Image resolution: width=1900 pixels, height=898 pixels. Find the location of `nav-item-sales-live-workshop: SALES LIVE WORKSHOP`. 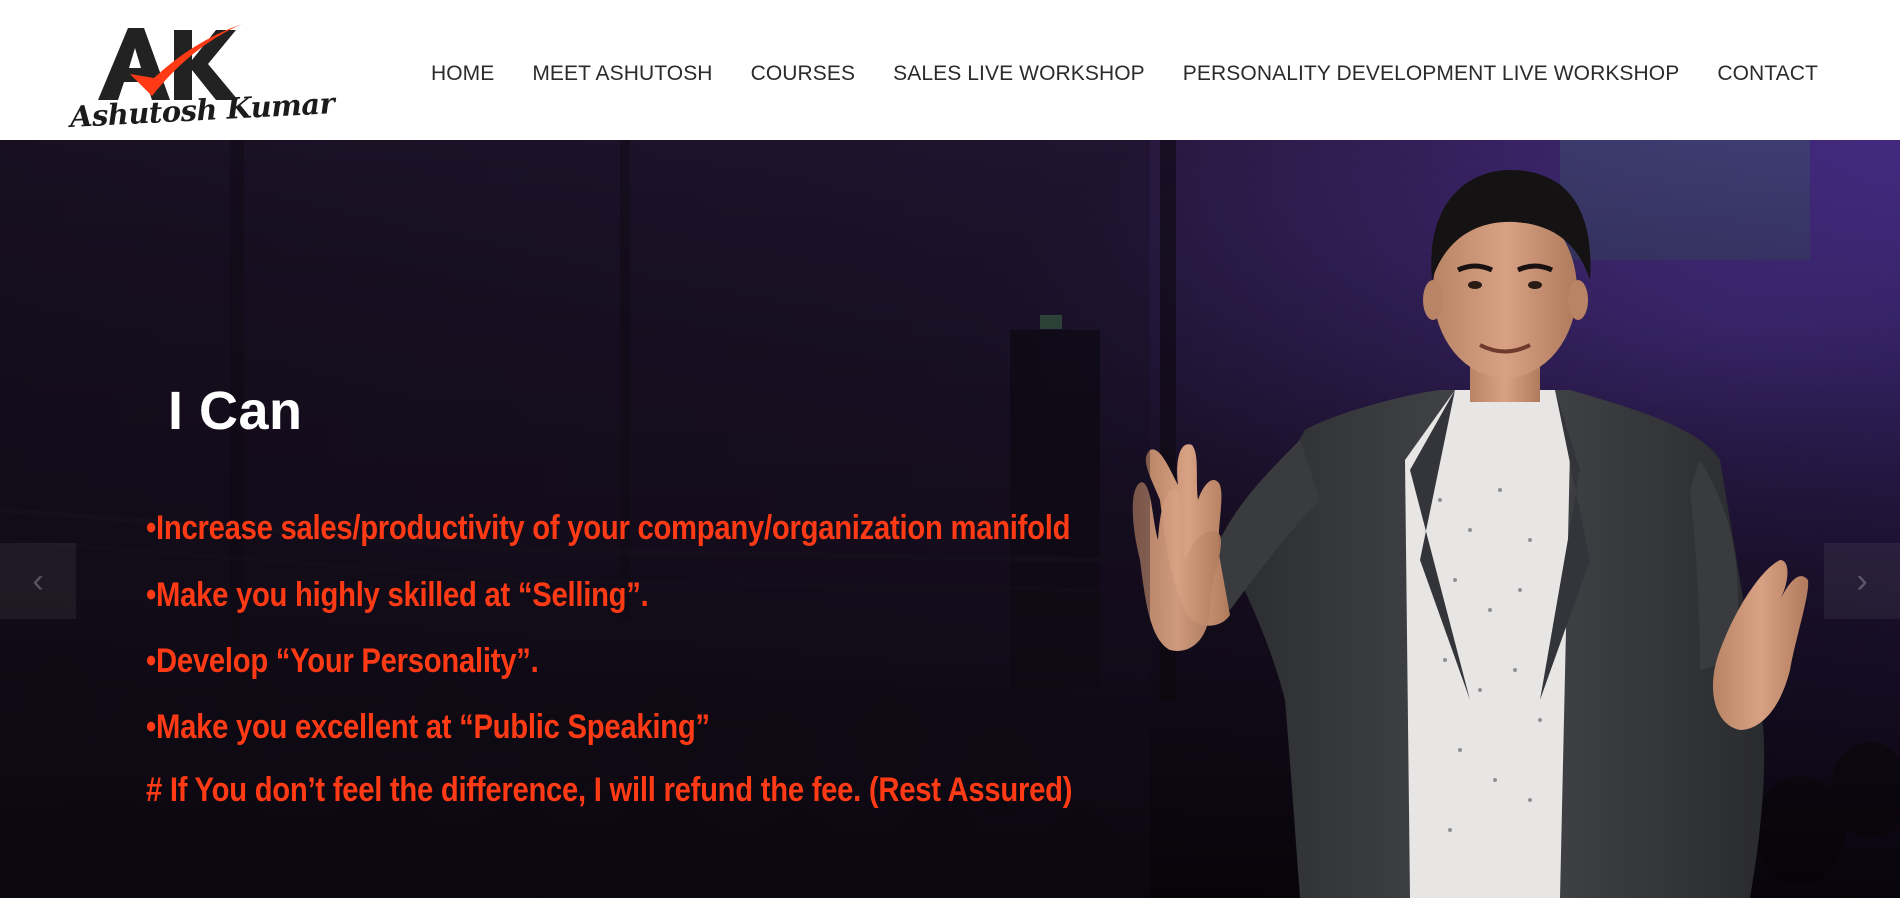

nav-item-sales-live-workshop: SALES LIVE WORKSHOP is located at coordinates (1019, 74).